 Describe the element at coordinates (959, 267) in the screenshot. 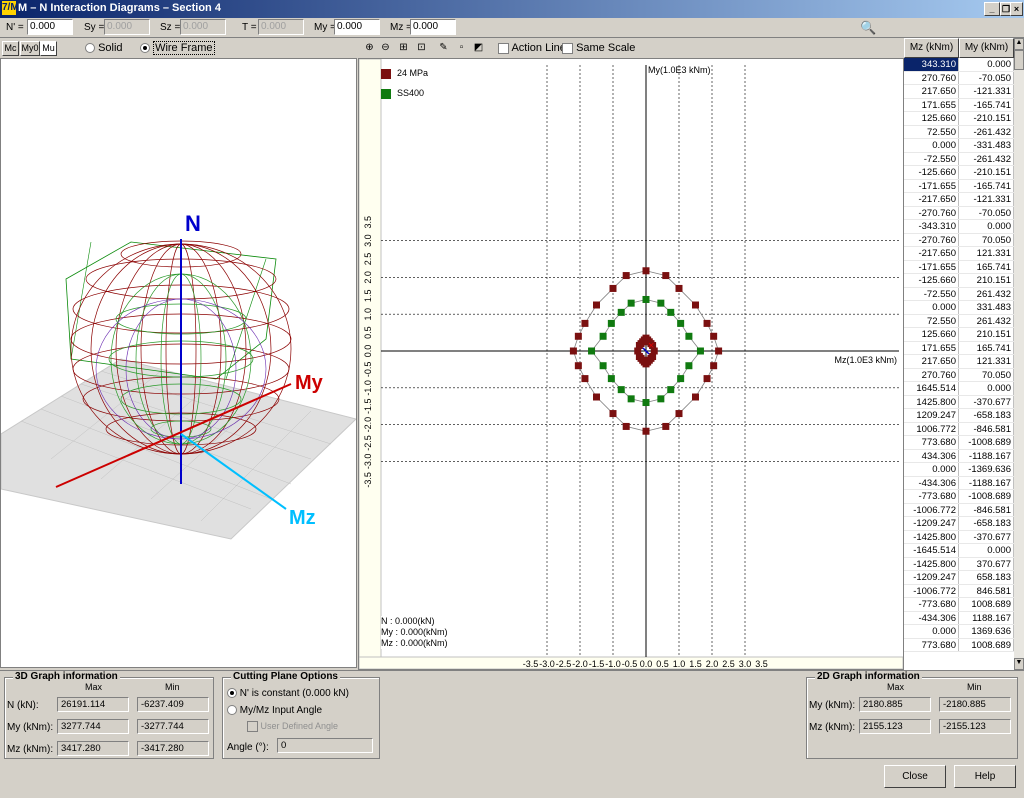

I see `table-row: -171.655 165.741` at that location.